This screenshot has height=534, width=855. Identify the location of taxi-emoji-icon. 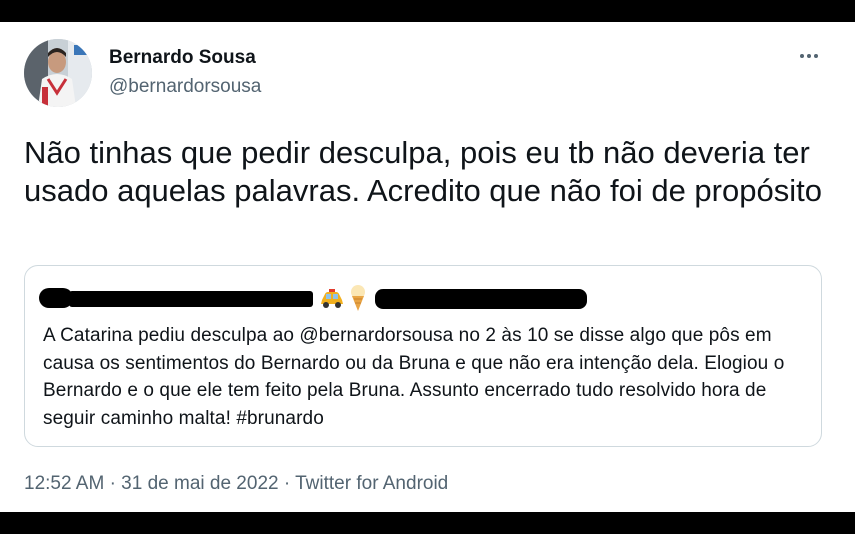
(332, 298).